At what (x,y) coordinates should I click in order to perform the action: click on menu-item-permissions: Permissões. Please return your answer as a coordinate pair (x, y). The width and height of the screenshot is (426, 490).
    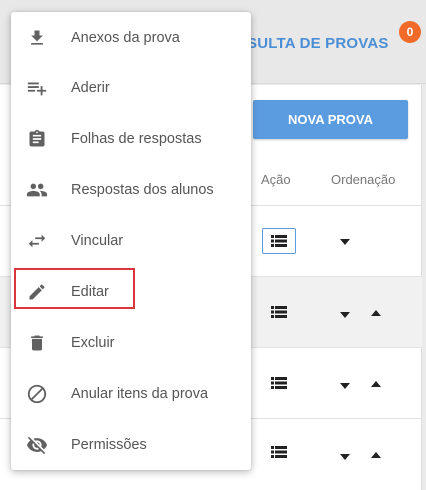
    Looking at the image, I should click on (131, 445).